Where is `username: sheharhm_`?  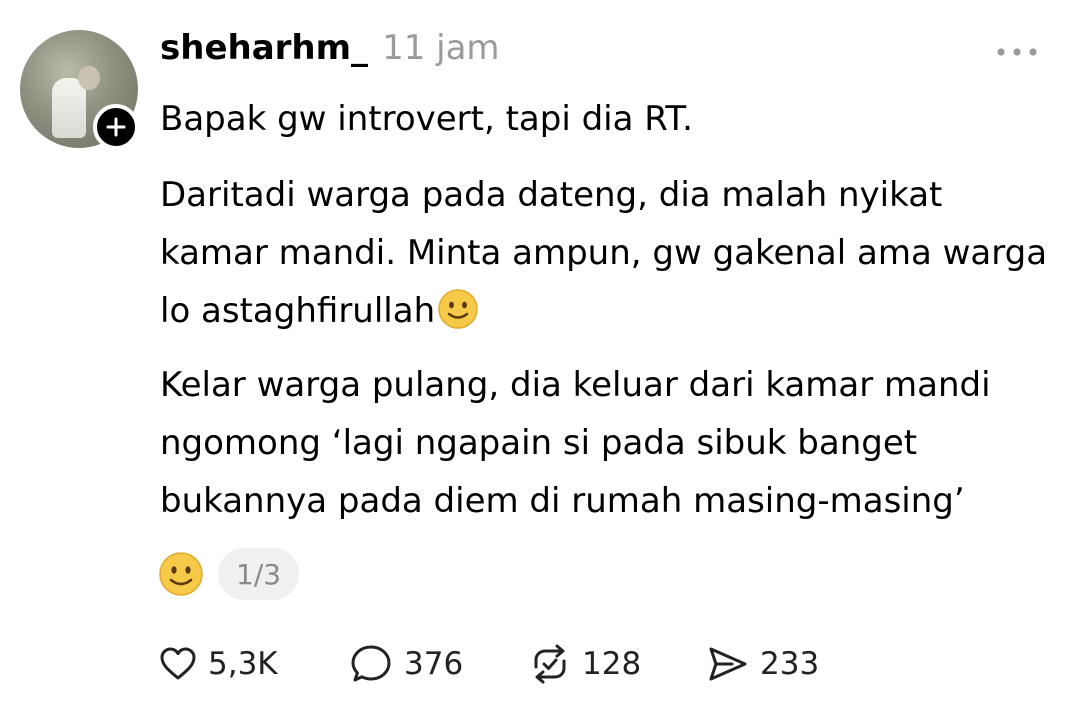 username: sheharhm_ is located at coordinates (264, 48).